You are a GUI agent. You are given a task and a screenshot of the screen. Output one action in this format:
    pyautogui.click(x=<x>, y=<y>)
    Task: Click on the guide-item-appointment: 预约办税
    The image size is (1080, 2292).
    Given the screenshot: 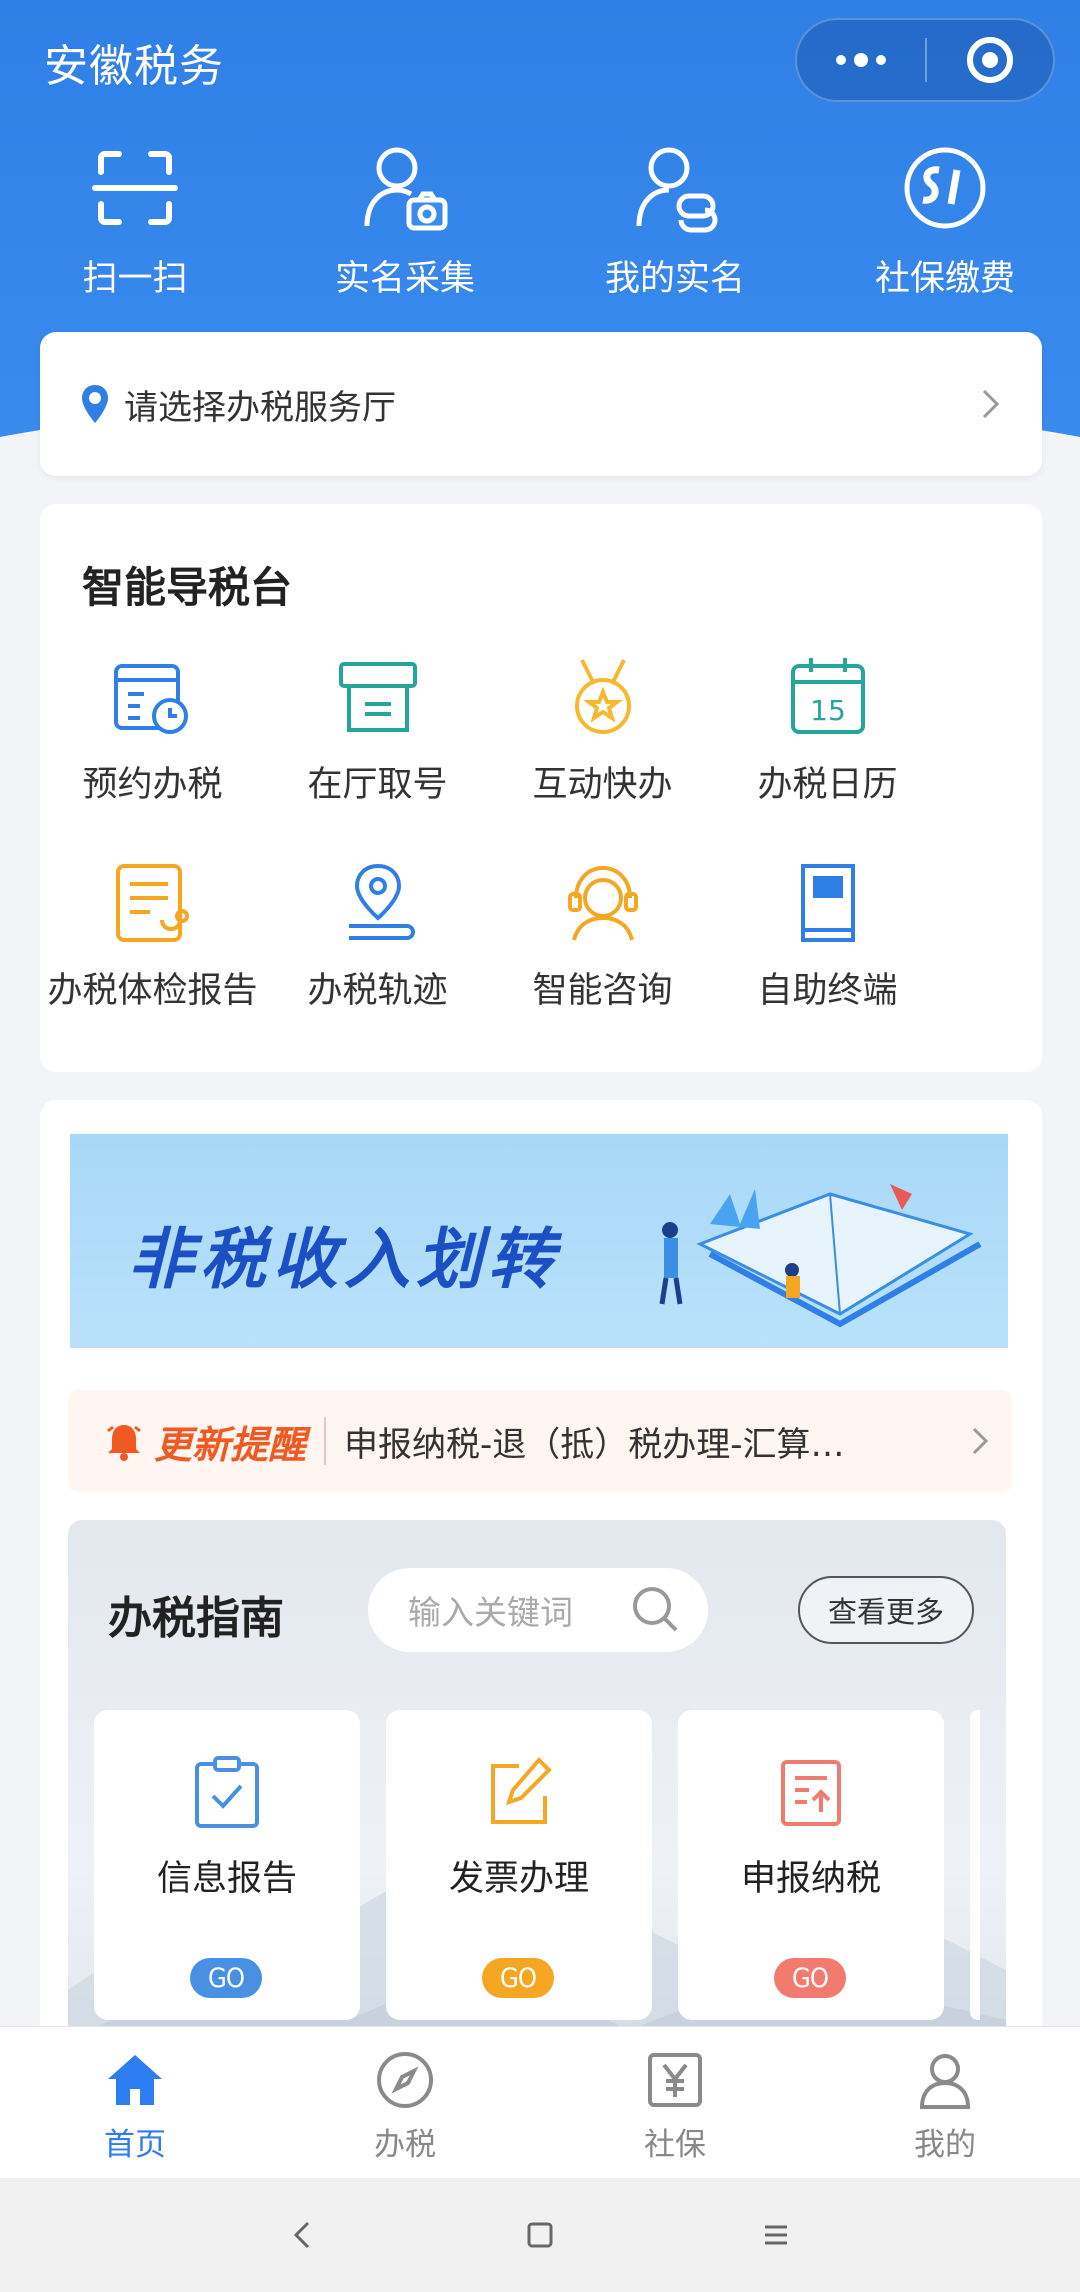 What is the action you would take?
    pyautogui.click(x=152, y=757)
    